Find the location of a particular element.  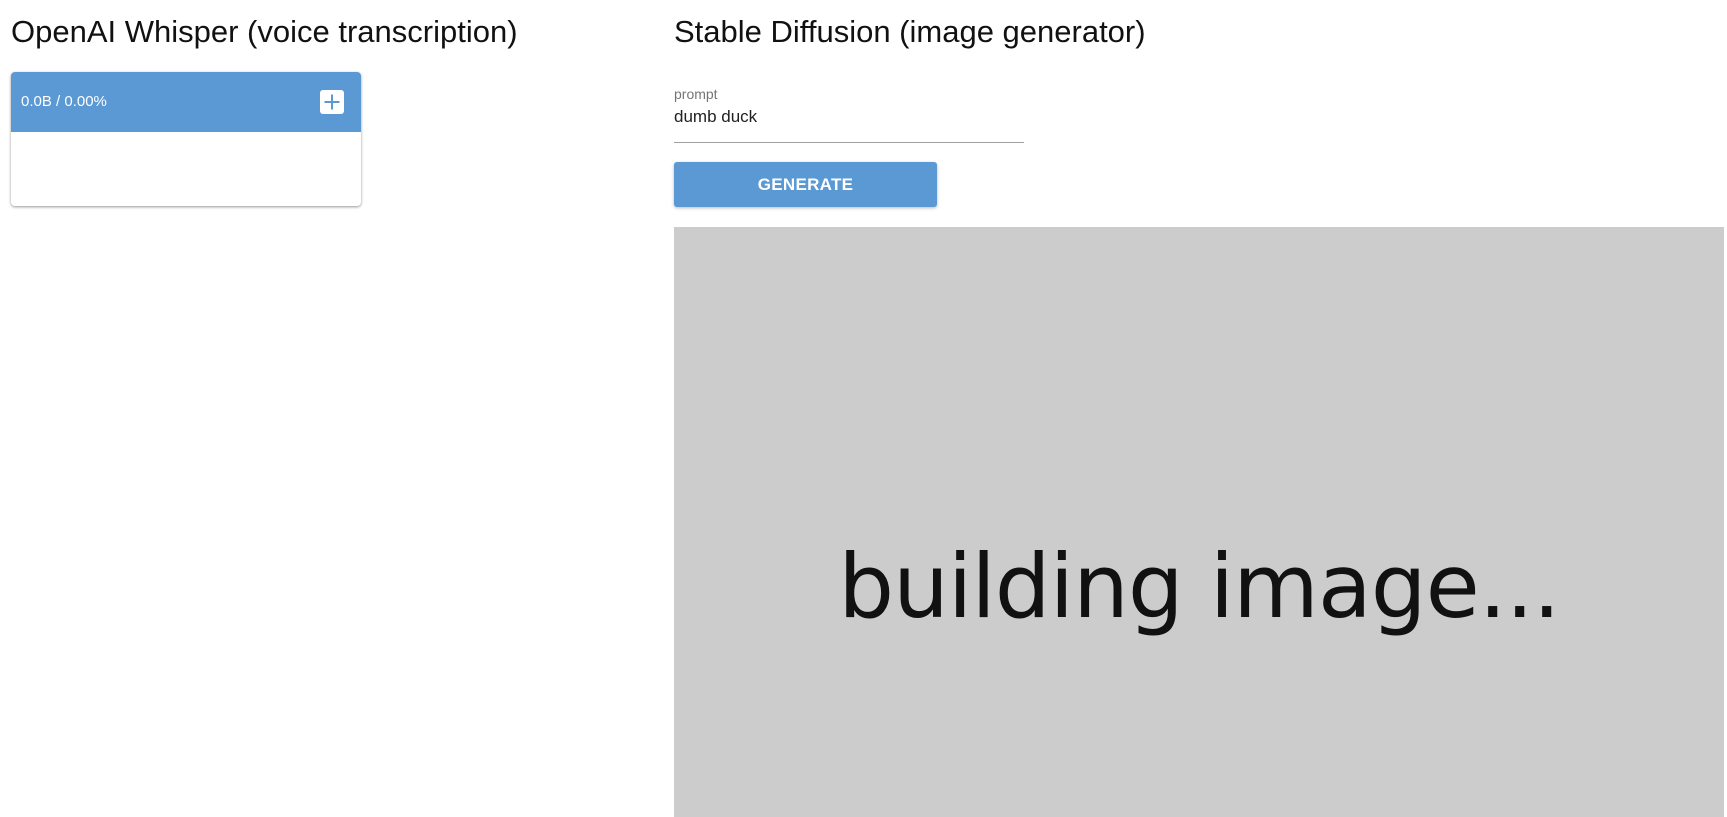

prompt-field: prompt is located at coordinates (849, 113).